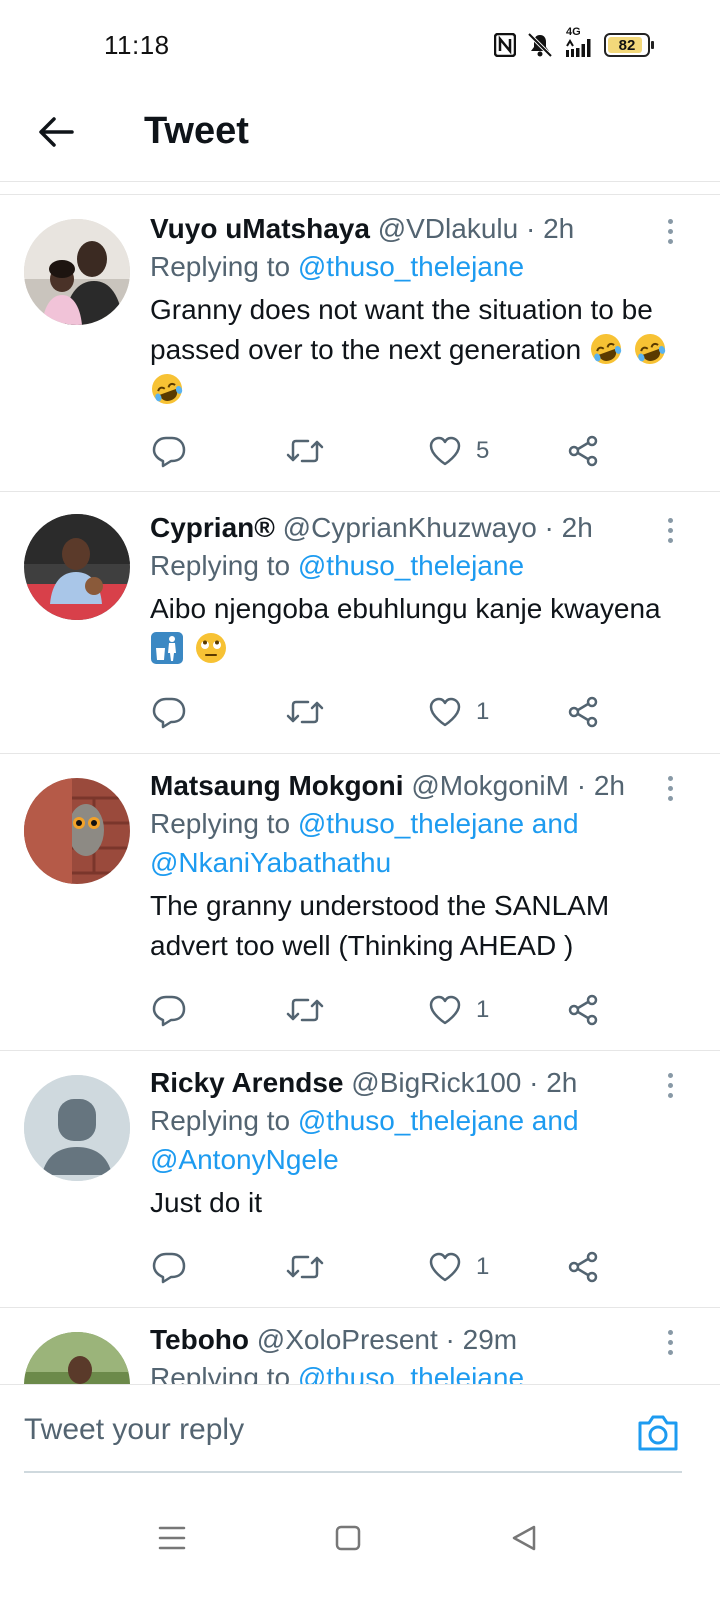 This screenshot has height=1600, width=720. I want to click on system-nav-bar, so click(360, 1545).